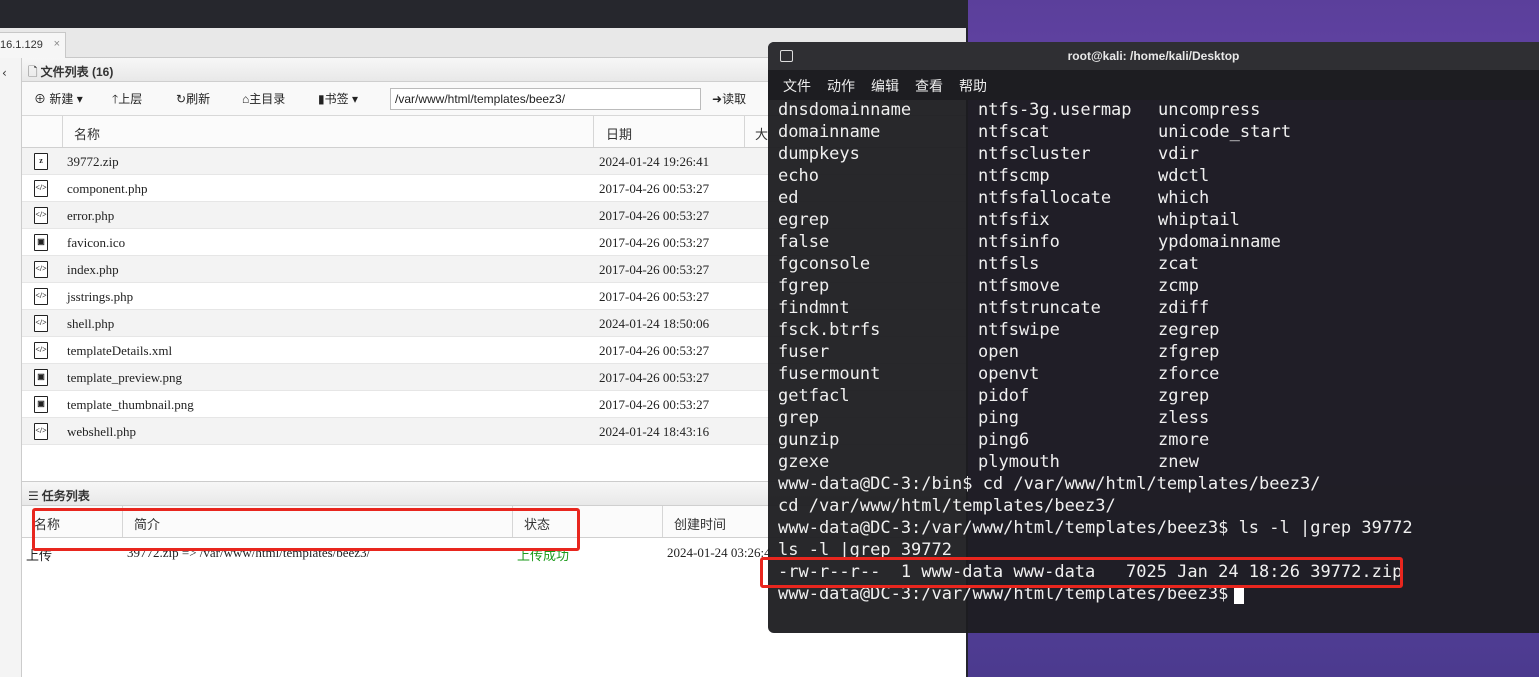 The image size is (1539, 677). Describe the element at coordinates (1189, 330) in the screenshot. I see `listing-entry: zegrep` at that location.